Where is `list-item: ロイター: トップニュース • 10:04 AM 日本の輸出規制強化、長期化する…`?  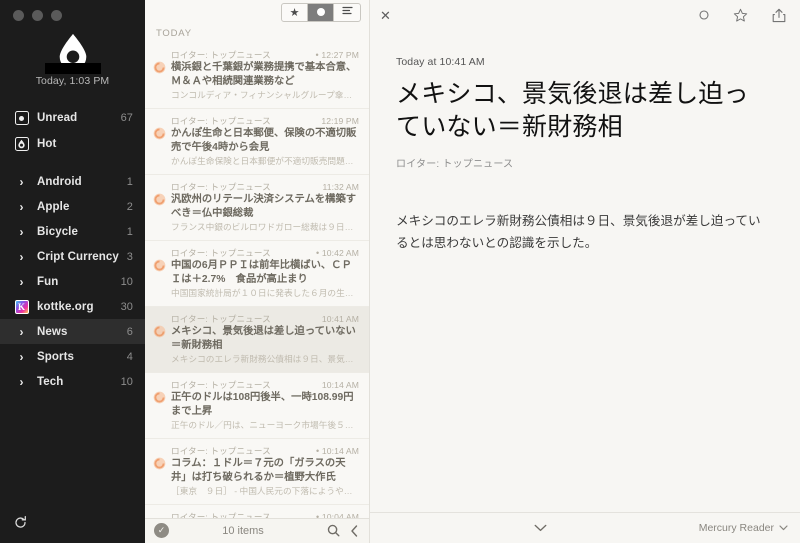
list-item: ロイター: トップニュース • 10:04 AM 日本の輸出規制強化、長期化する… is located at coordinates (257, 511).